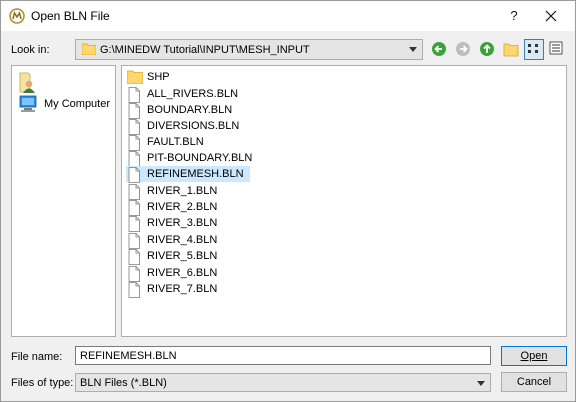 The width and height of the screenshot is (576, 402). I want to click on detail-view-button, so click(557, 49).